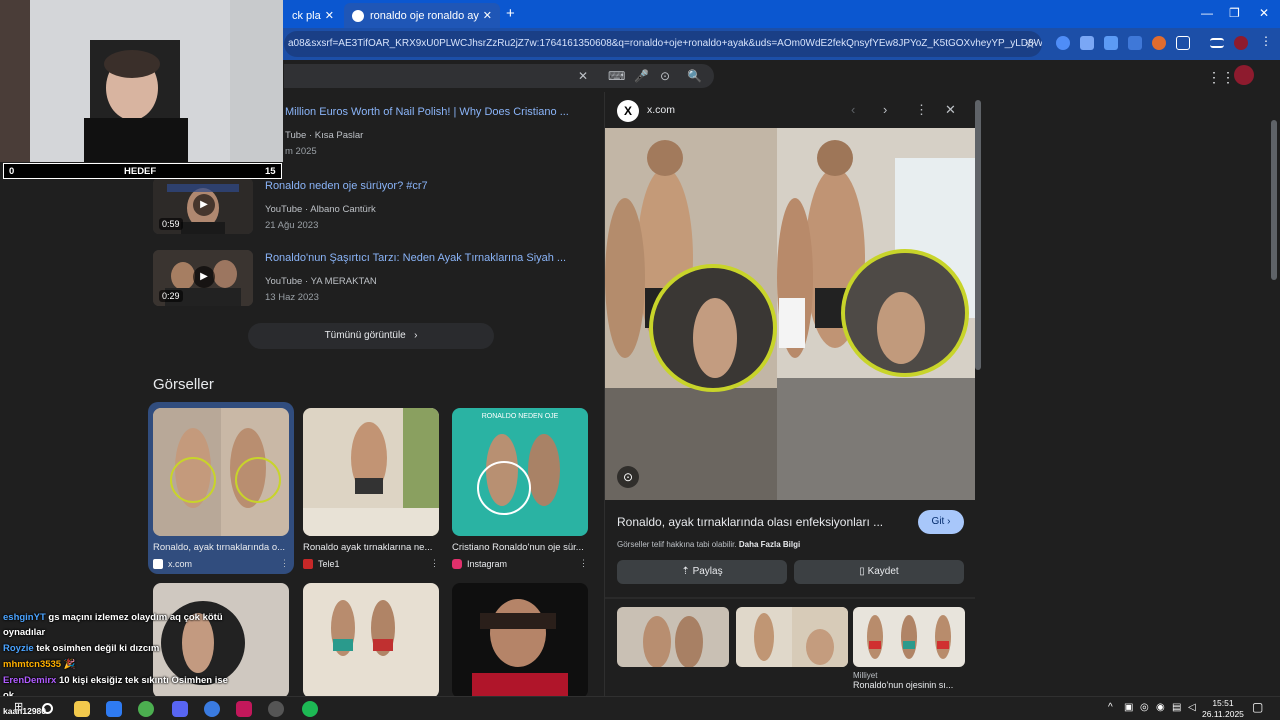  Describe the element at coordinates (978, 235) in the screenshot. I see `panel-scroll-thumb` at that location.